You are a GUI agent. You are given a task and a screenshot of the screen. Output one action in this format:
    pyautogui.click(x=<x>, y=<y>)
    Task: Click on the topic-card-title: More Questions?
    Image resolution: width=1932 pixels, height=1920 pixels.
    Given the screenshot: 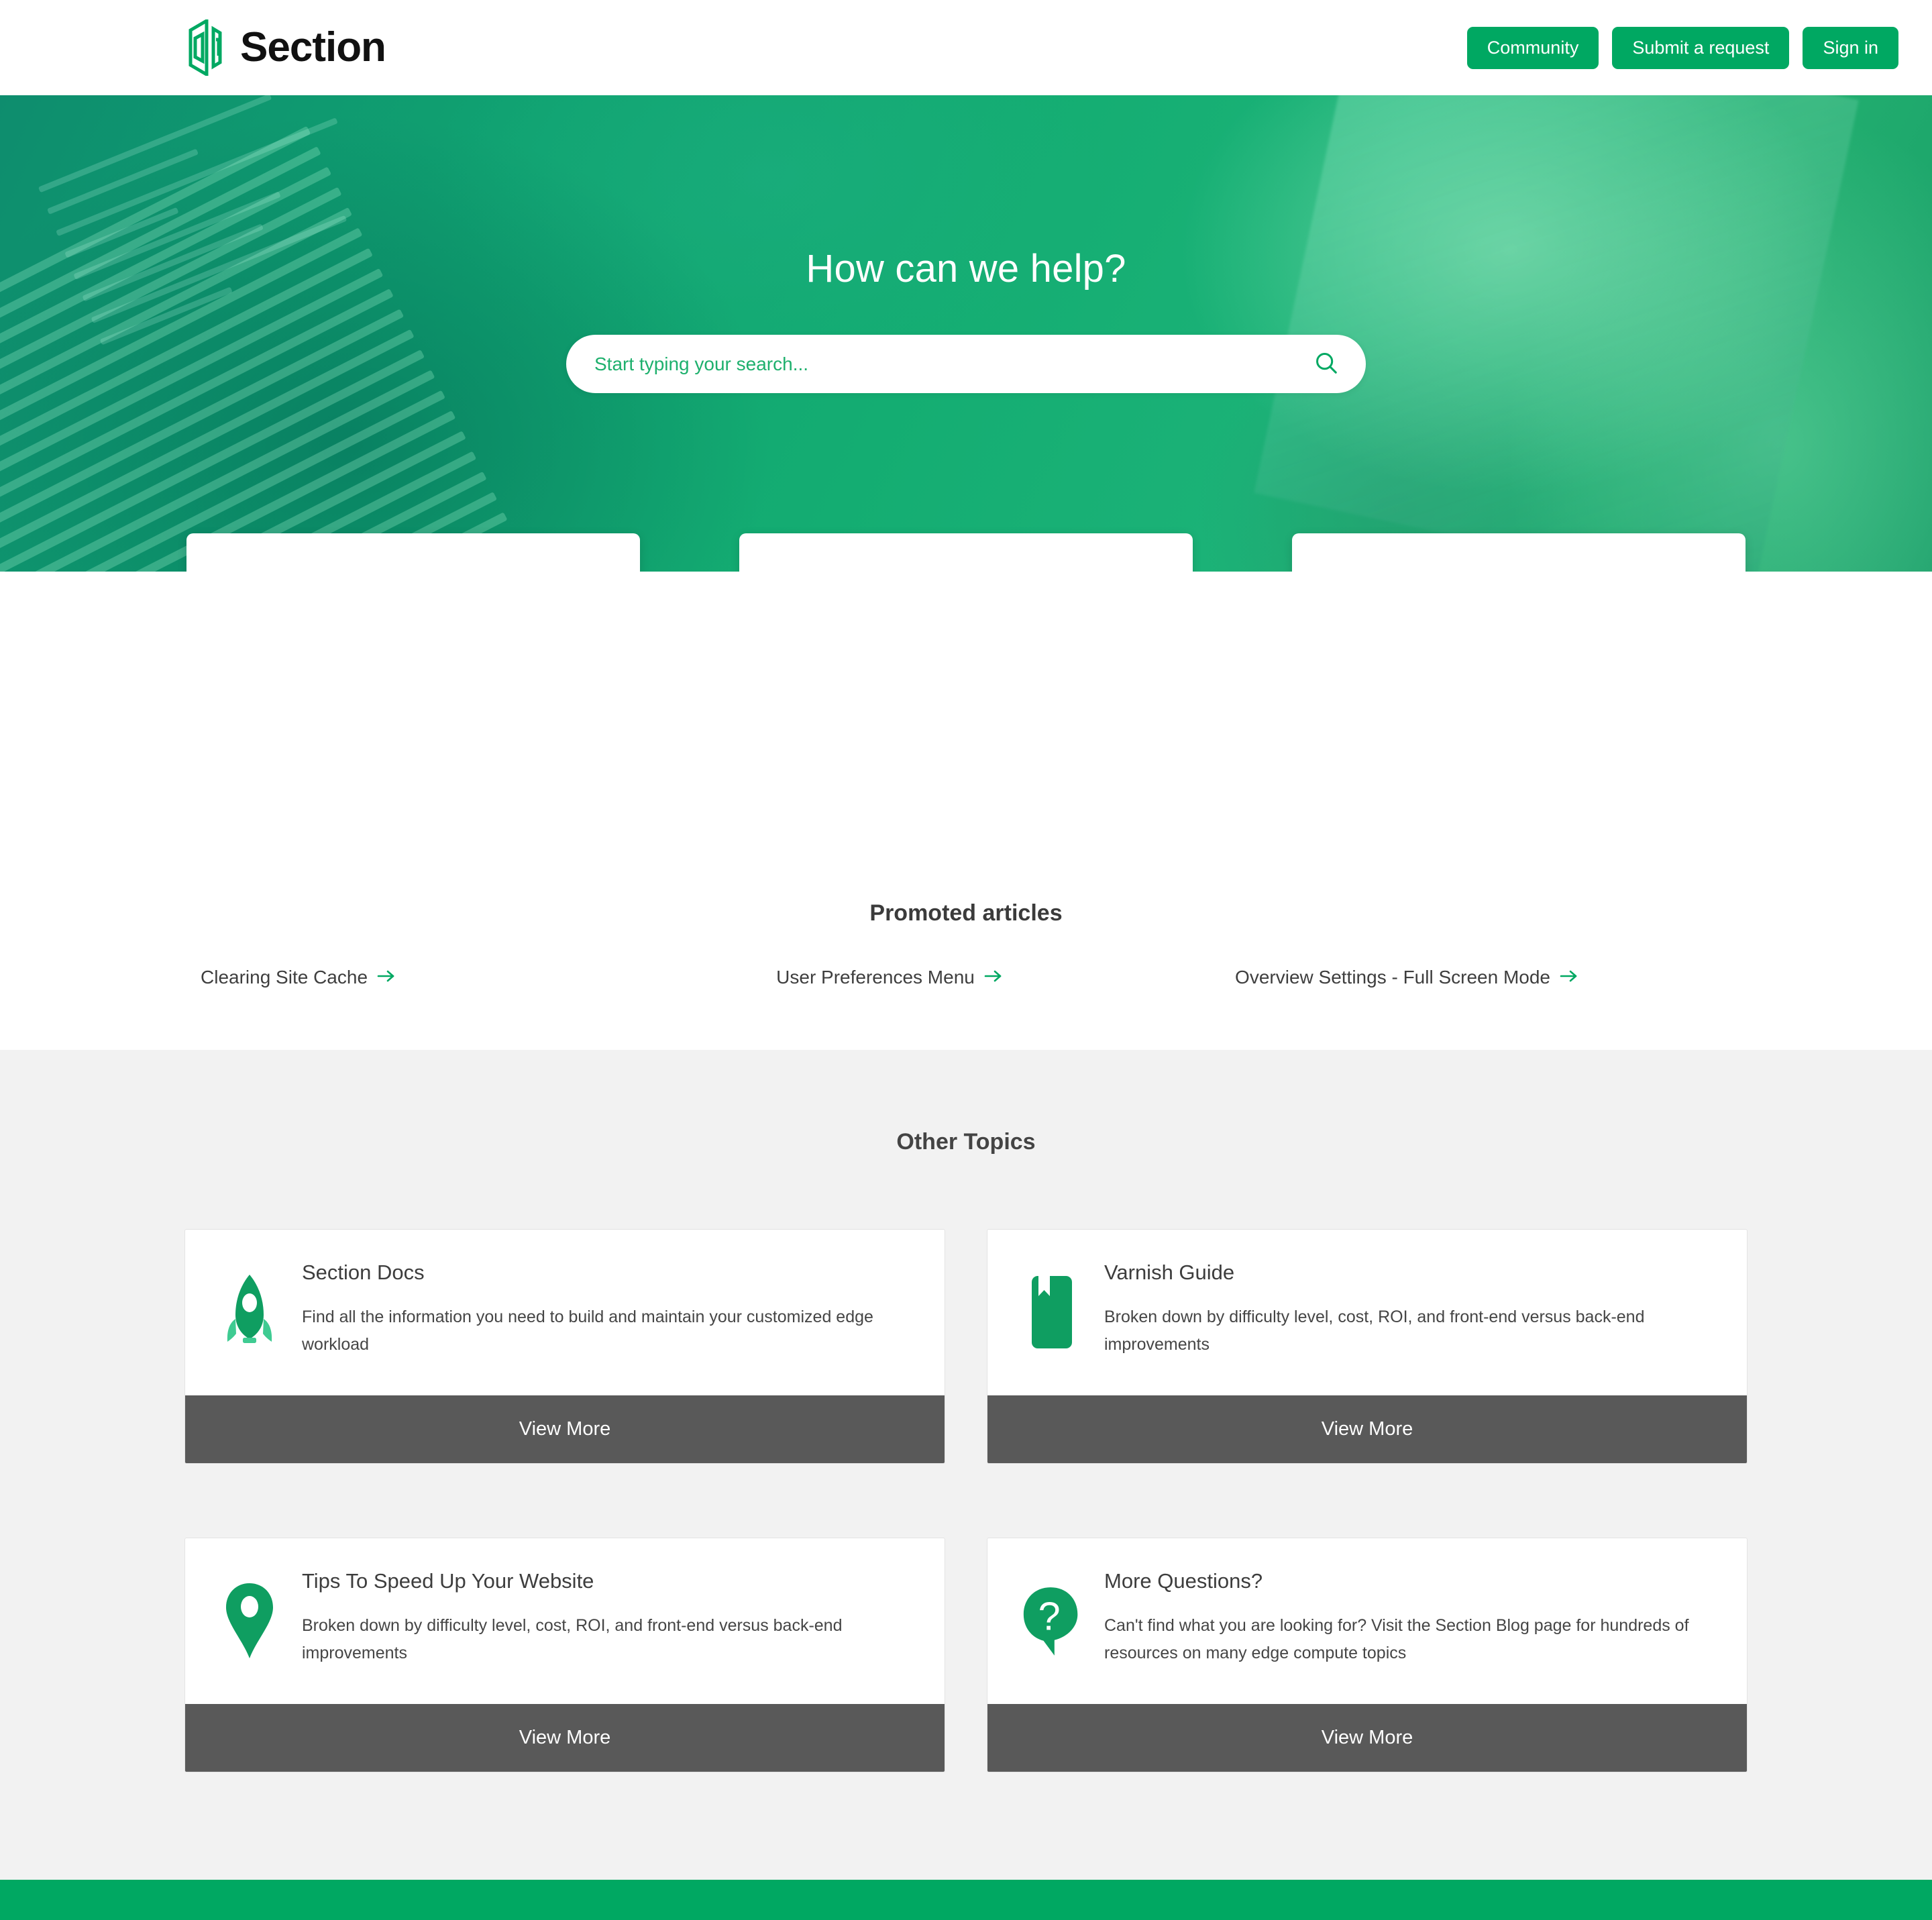 What is the action you would take?
    pyautogui.click(x=1183, y=1581)
    